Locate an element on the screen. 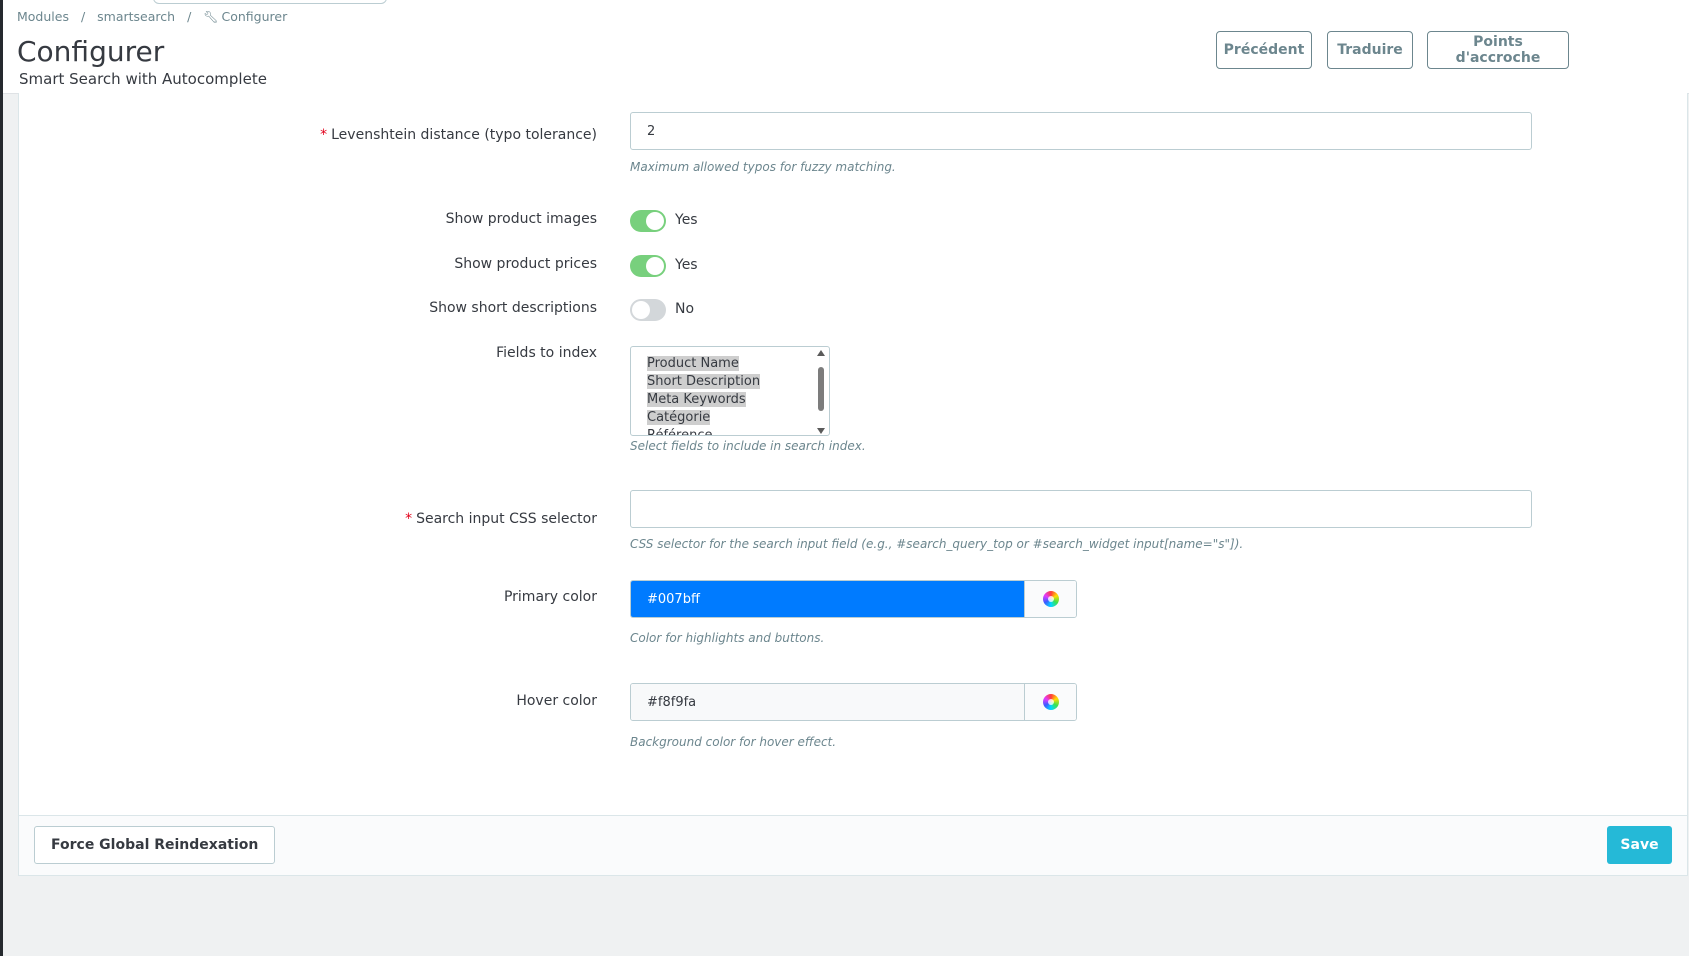 This screenshot has width=1689, height=956. breadcrumb-modules: Modules is located at coordinates (43, 16).